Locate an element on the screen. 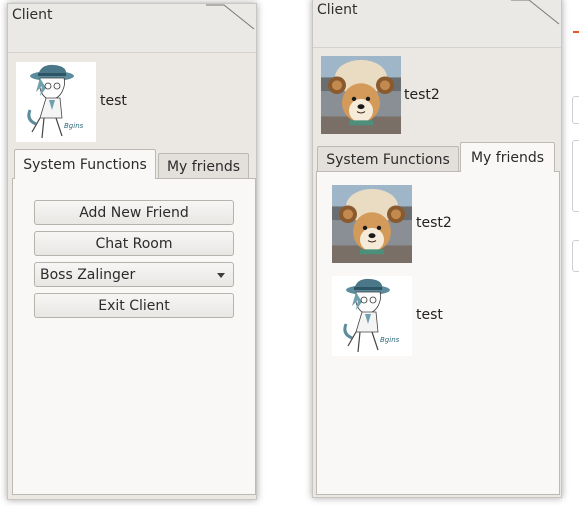 The height and width of the screenshot is (506, 579). chevron-down-icon is located at coordinates (221, 275).